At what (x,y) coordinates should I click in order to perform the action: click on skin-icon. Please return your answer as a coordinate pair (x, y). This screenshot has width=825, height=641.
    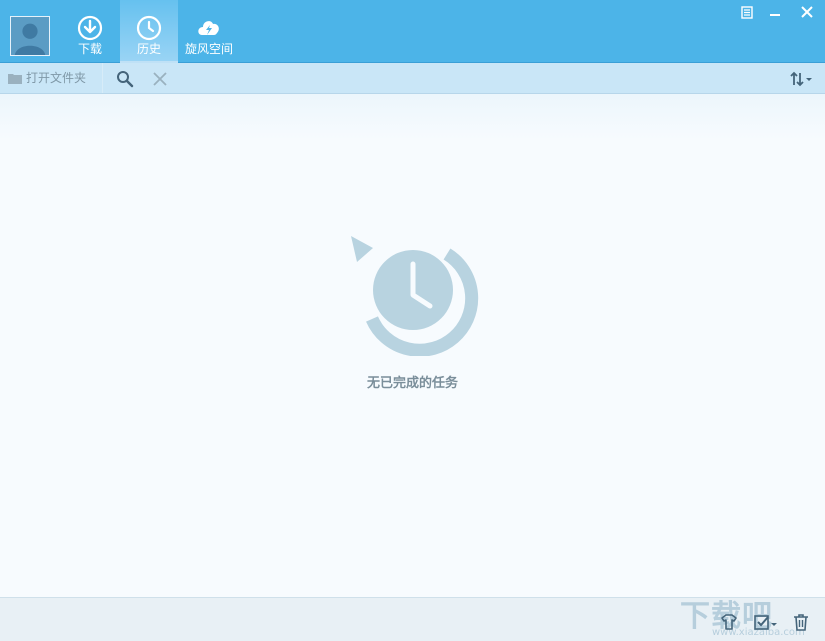
    Looking at the image, I should click on (729, 622).